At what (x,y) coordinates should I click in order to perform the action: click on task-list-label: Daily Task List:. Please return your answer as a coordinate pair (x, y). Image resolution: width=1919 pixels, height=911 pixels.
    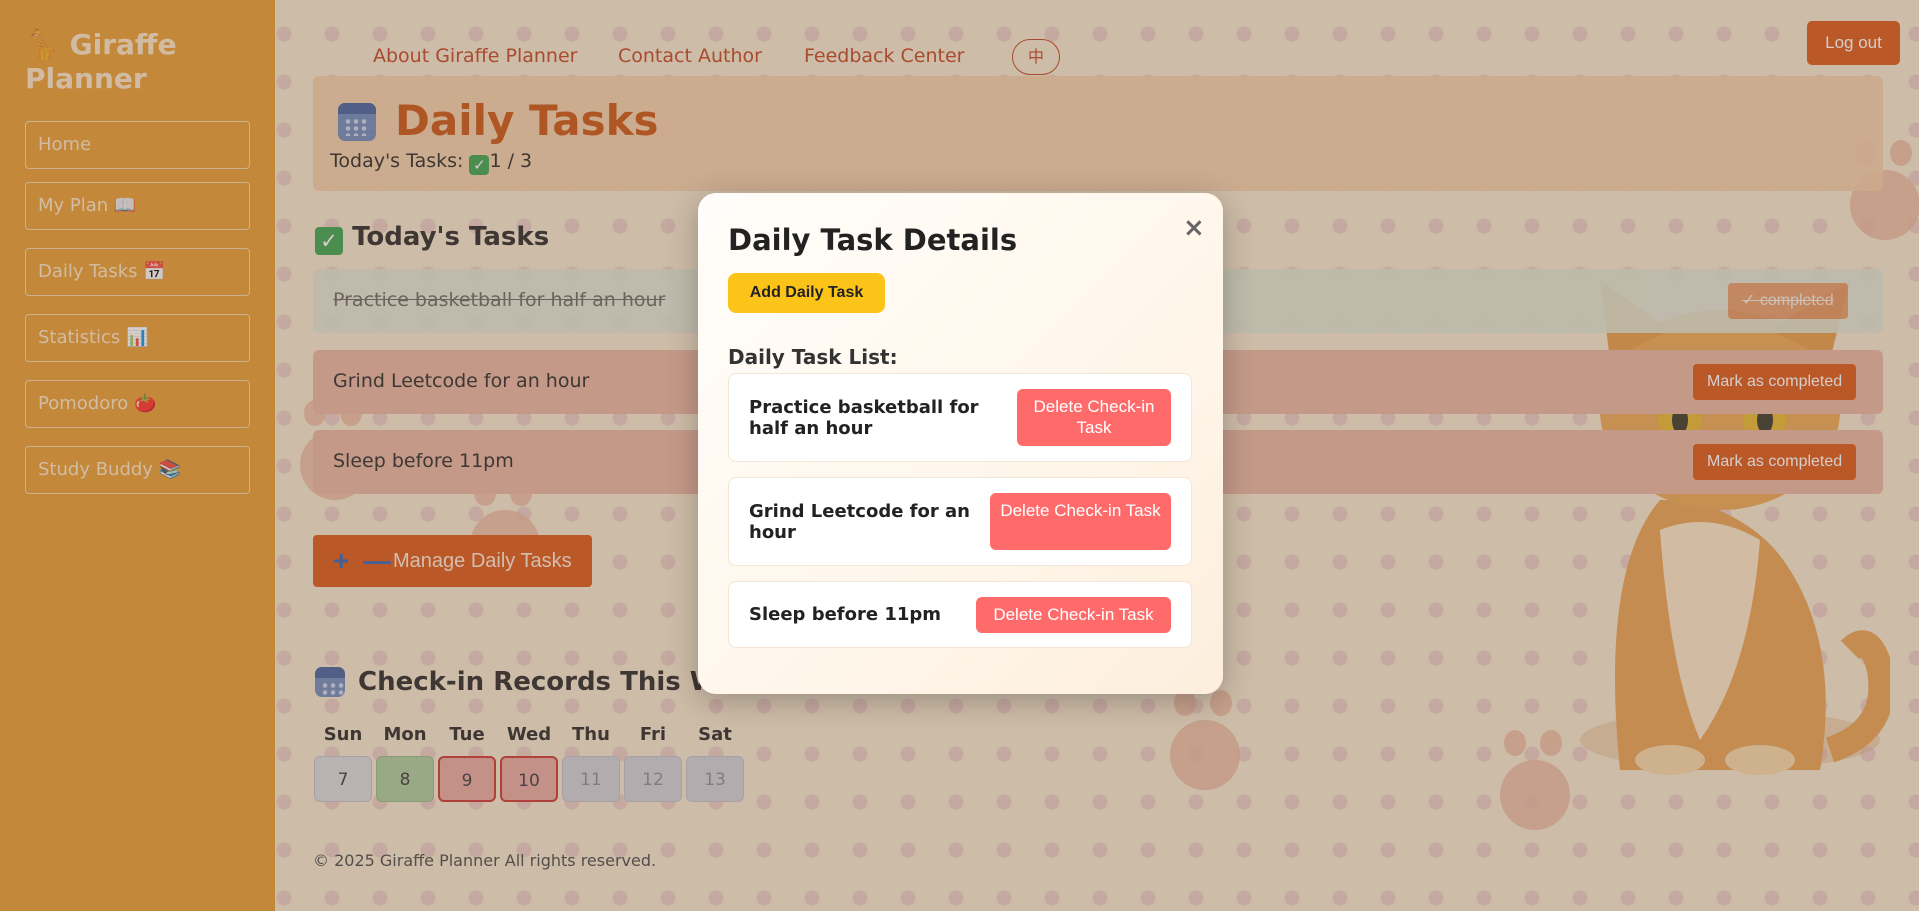
    Looking at the image, I should click on (813, 357).